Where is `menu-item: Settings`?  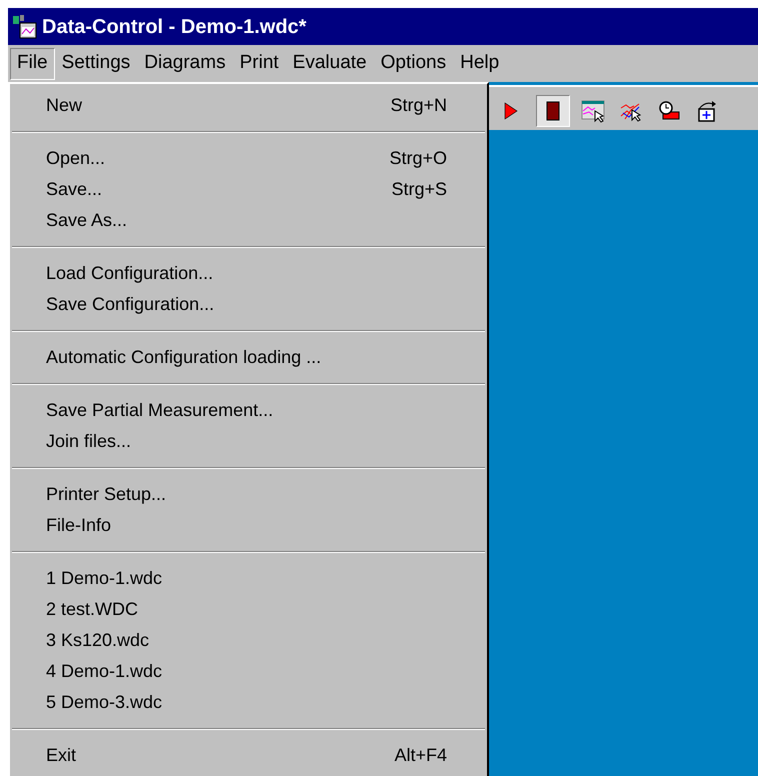 menu-item: Settings is located at coordinates (96, 64).